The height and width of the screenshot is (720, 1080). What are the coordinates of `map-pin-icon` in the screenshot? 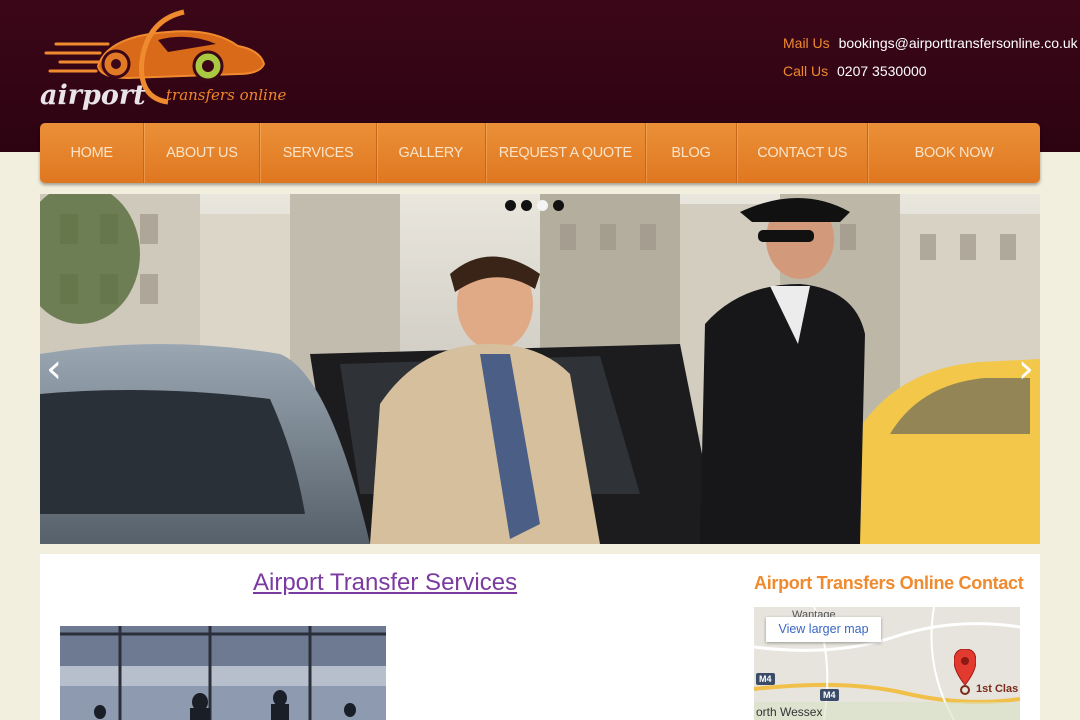 It's located at (965, 672).